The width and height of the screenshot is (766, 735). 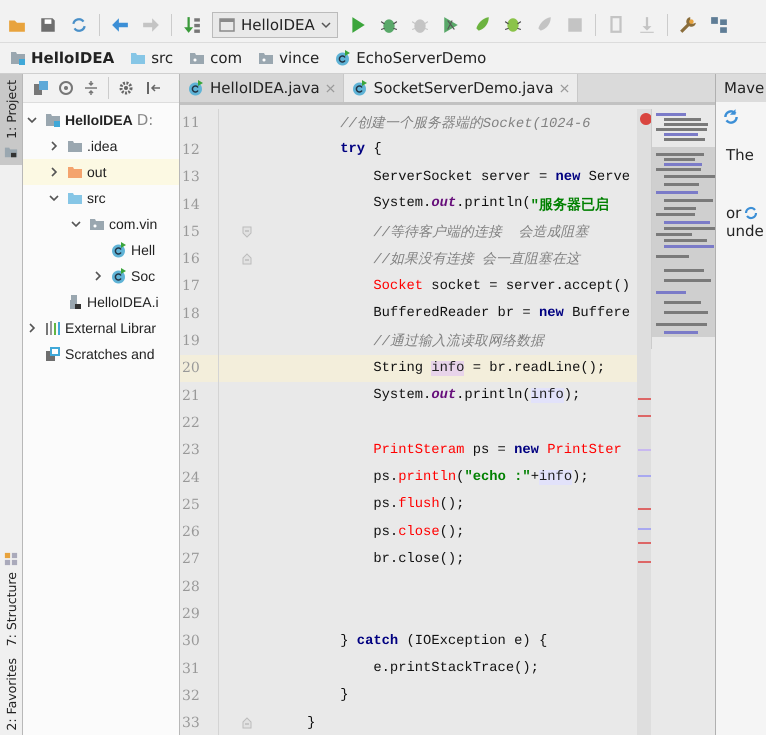 What do you see at coordinates (219, 58) in the screenshot?
I see `breadcrumb: com` at bounding box center [219, 58].